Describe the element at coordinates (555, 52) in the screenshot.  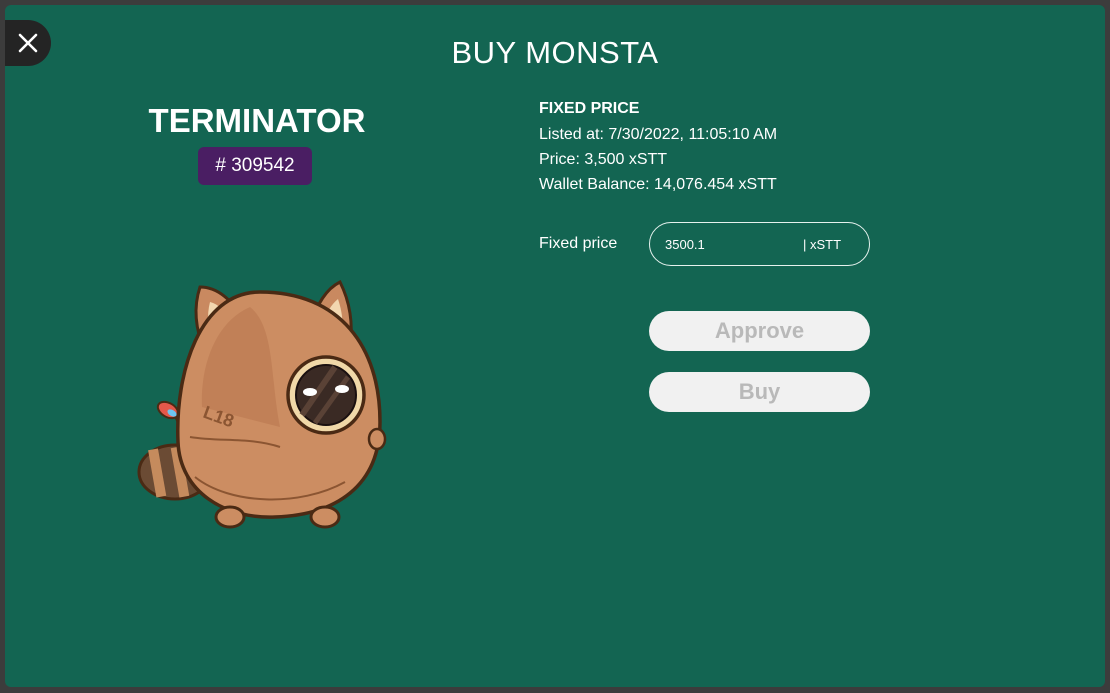
I see `modal-title: BUY MONSTA` at that location.